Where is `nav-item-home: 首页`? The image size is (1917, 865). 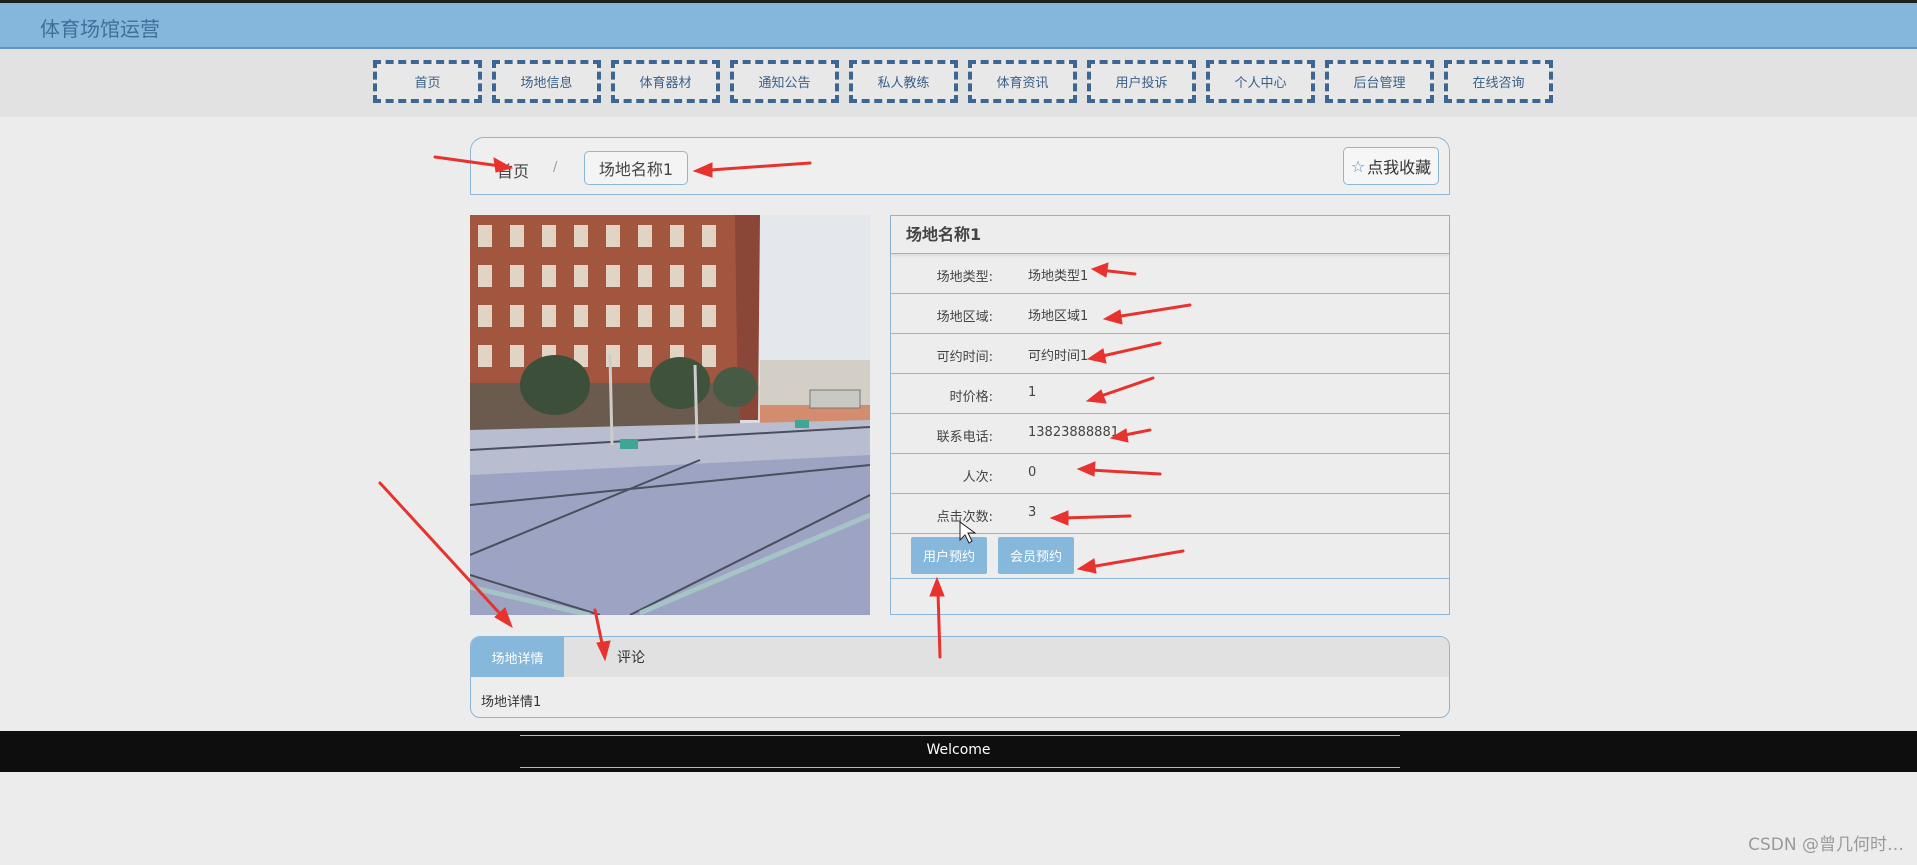 nav-item-home: 首页 is located at coordinates (427, 81).